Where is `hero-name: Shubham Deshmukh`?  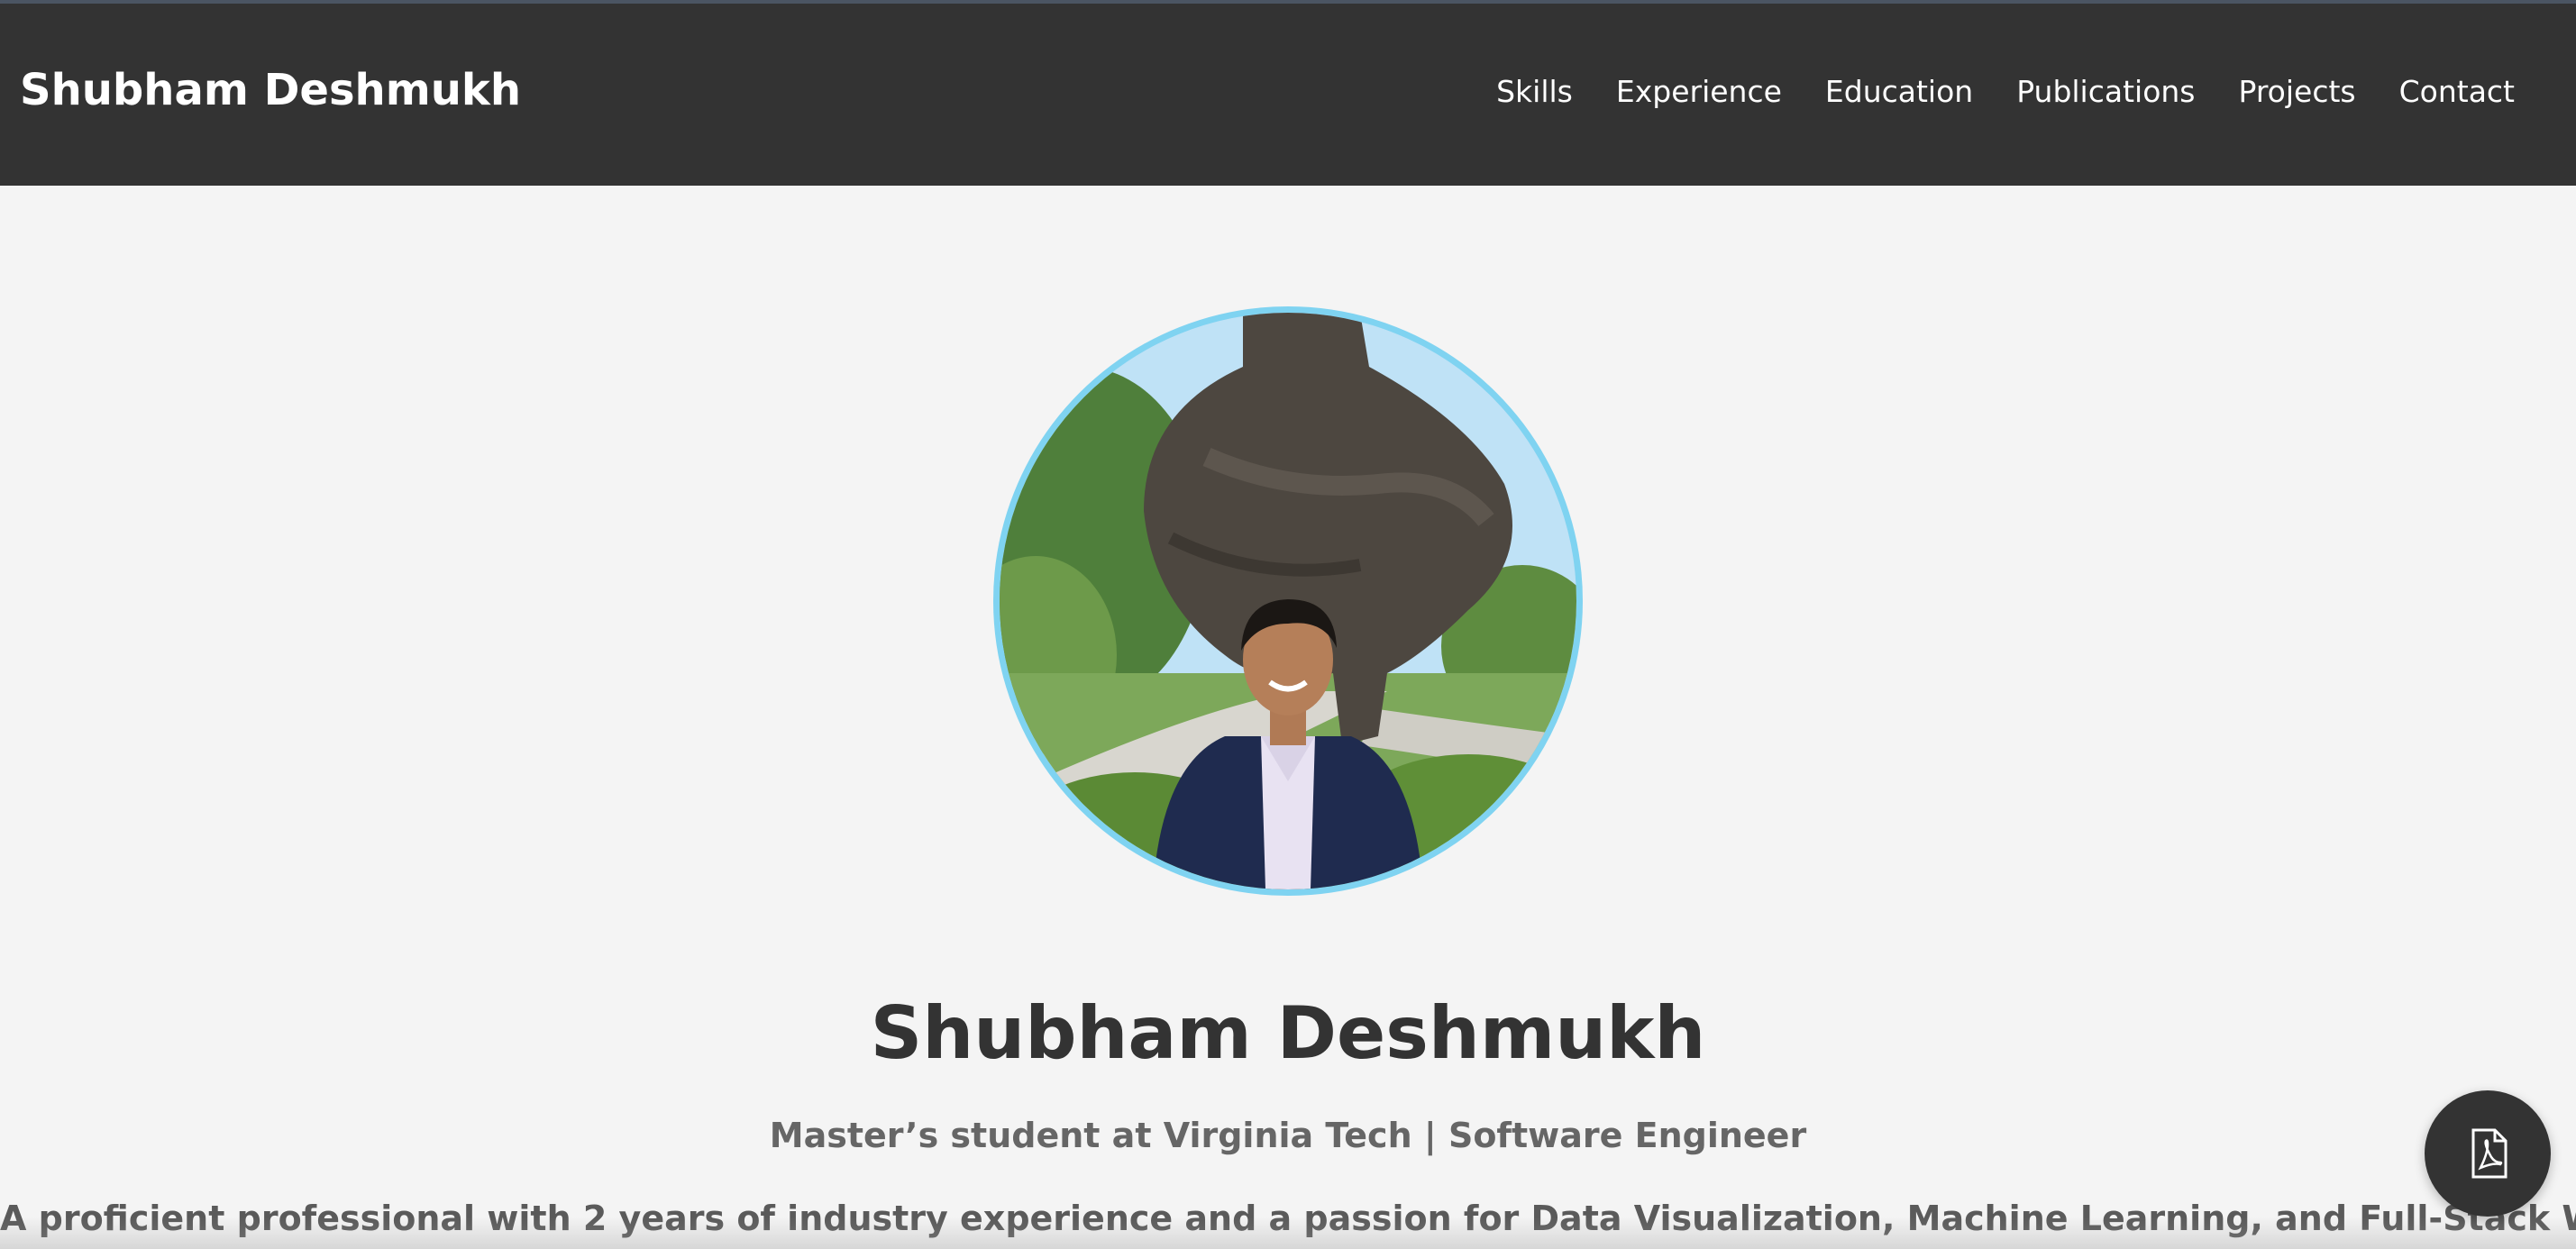
hero-name: Shubham Deshmukh is located at coordinates (1288, 1033).